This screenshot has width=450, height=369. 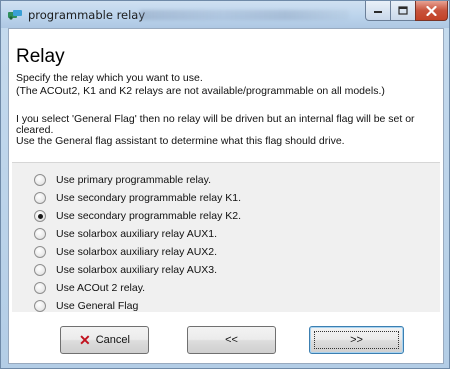 I want to click on radio-option-general-flag: Use General Flag, so click(x=86, y=306).